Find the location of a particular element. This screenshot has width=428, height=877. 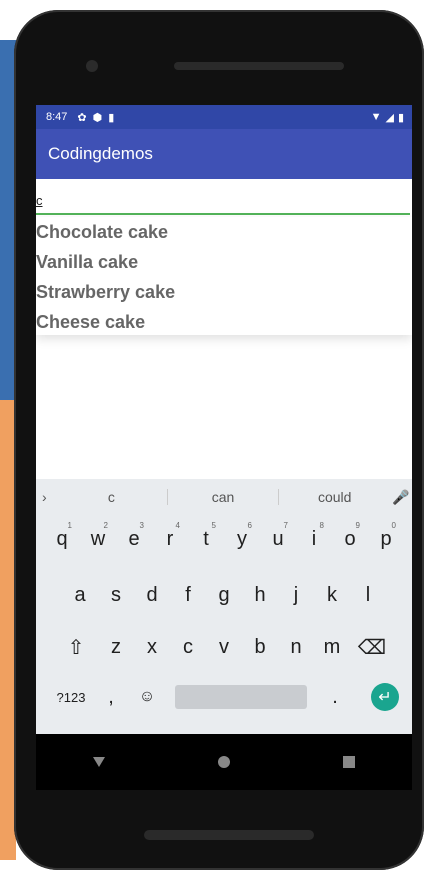

bottom-speaker is located at coordinates (229, 835).